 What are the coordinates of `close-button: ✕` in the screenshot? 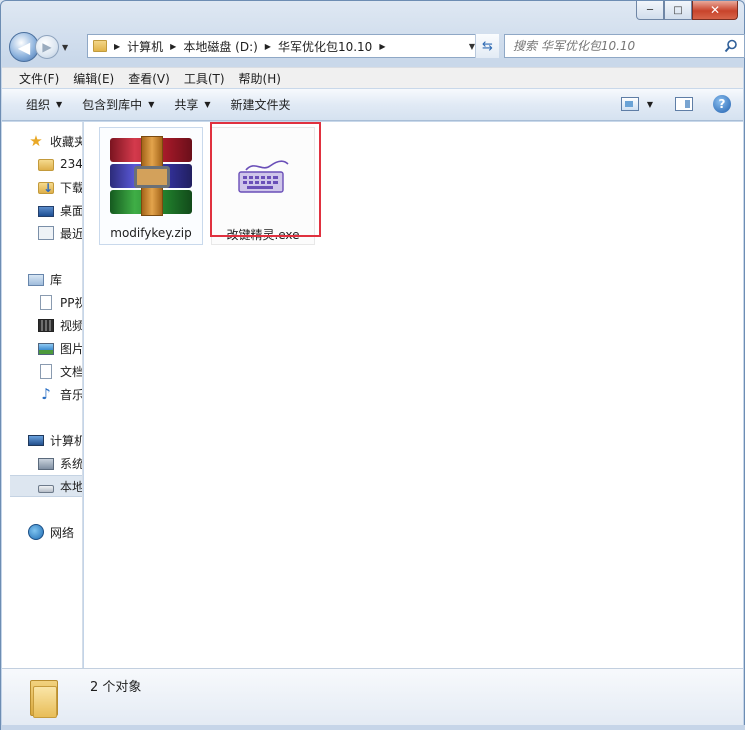 It's located at (715, 10).